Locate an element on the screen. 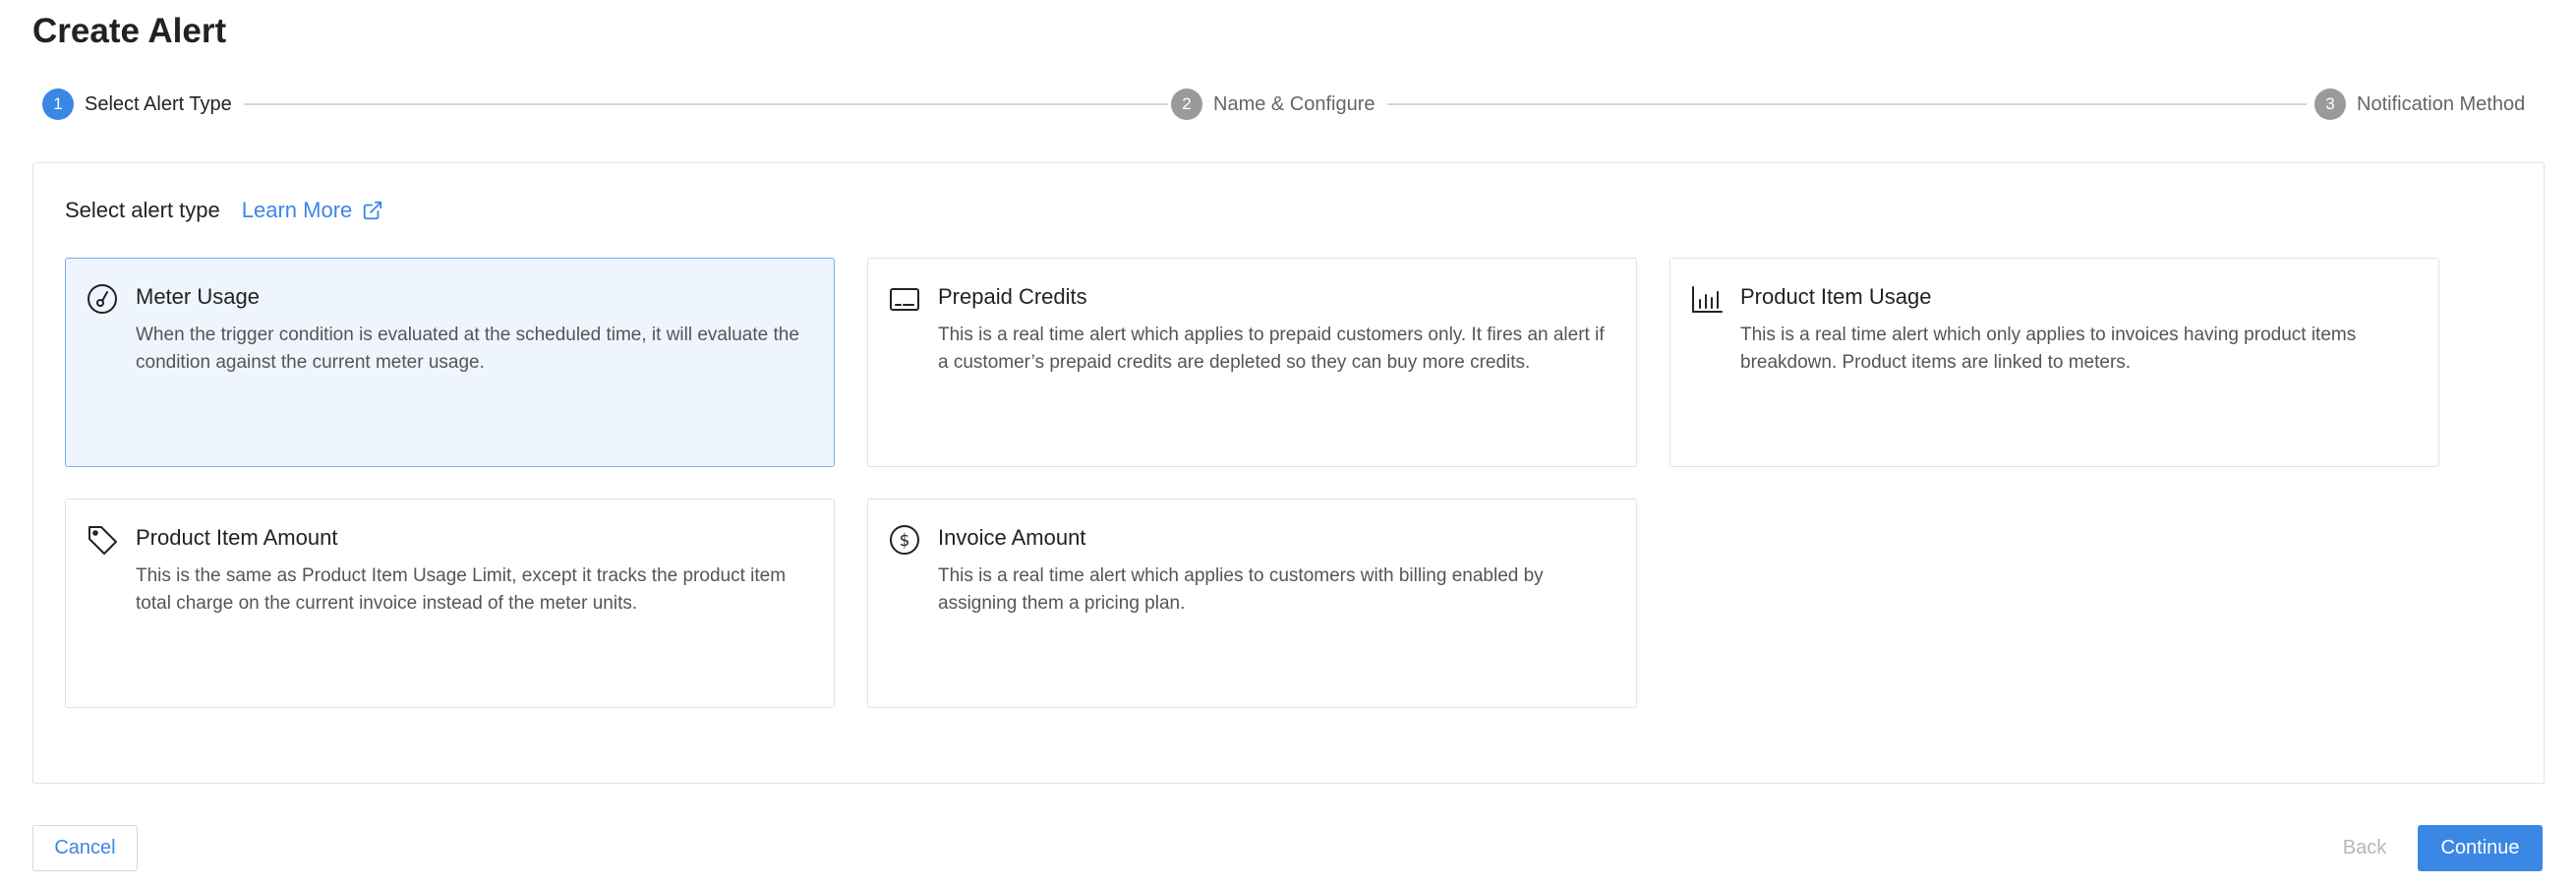  tag-icon is located at coordinates (102, 540).